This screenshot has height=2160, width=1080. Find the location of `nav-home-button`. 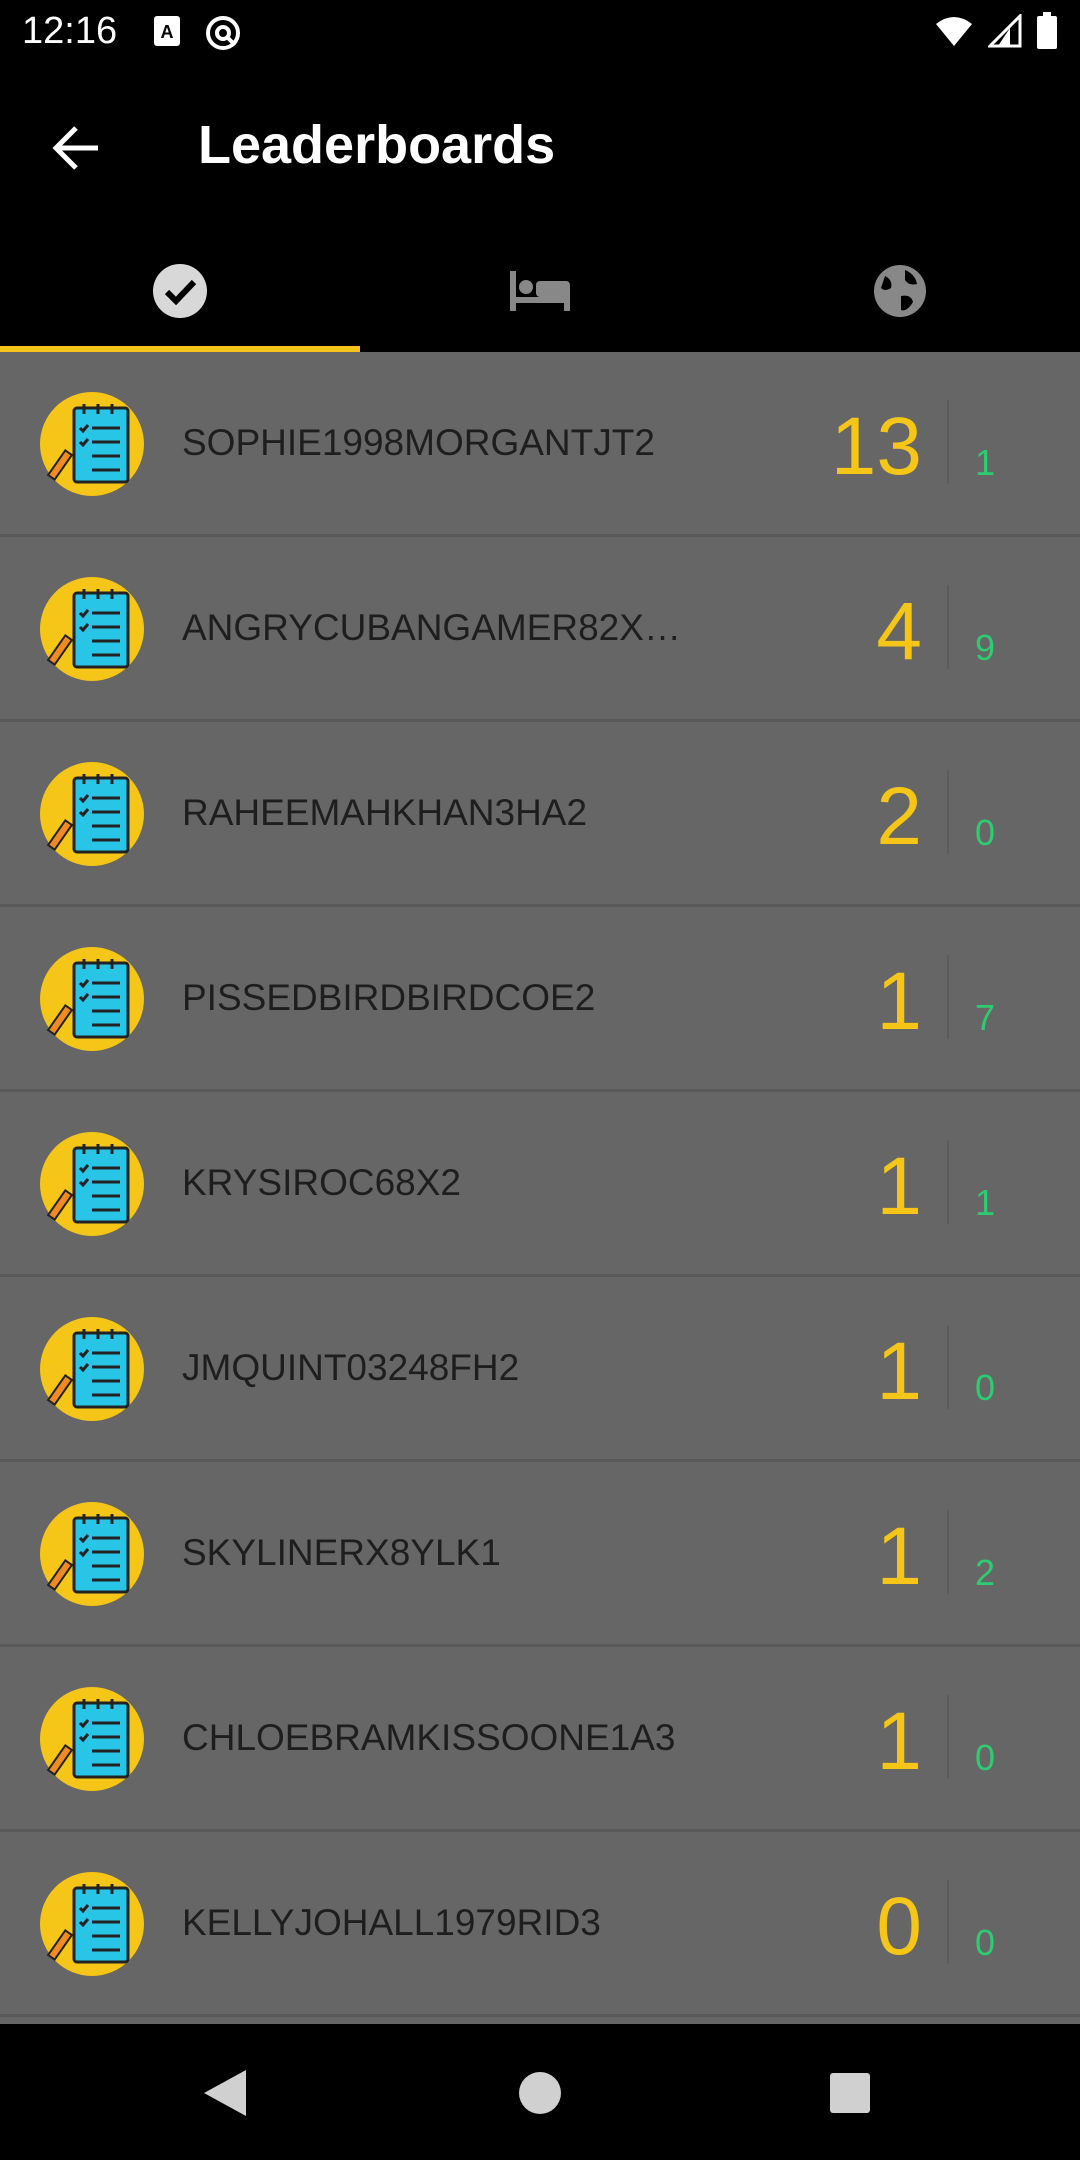

nav-home-button is located at coordinates (540, 2093).